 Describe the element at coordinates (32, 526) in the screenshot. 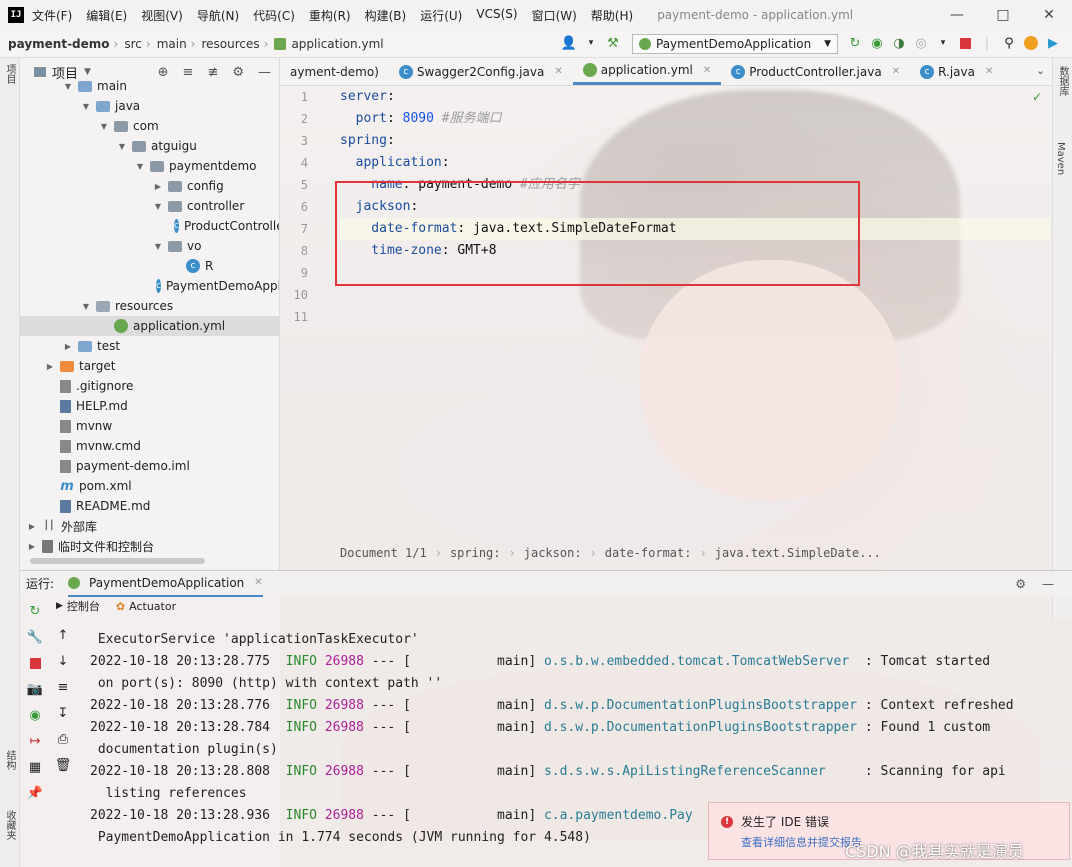

I see `chevron-right-icon: ▶` at that location.